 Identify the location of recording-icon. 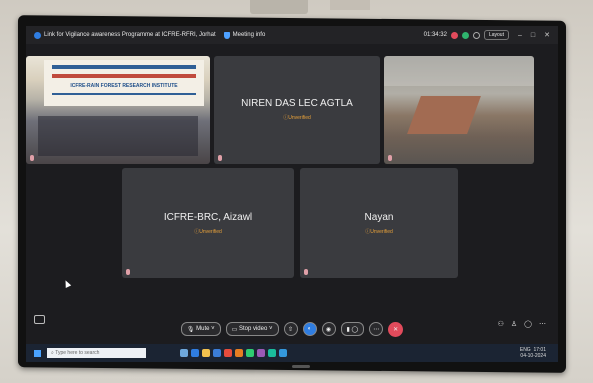
(454, 35).